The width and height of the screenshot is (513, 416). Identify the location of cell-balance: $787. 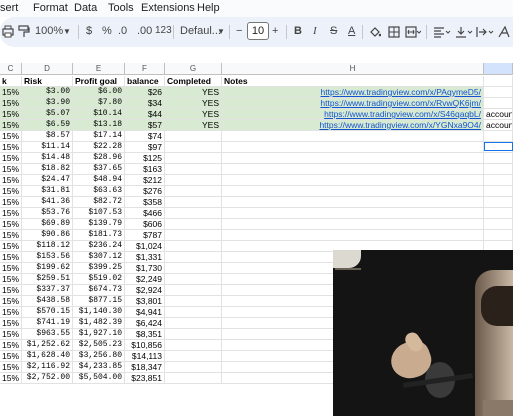
(145, 235).